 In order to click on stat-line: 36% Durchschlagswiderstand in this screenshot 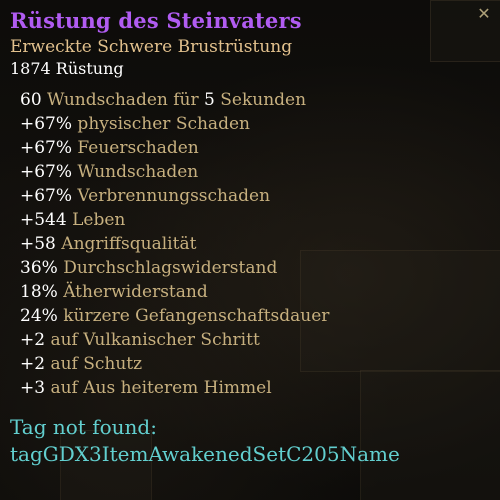, I will do `click(149, 268)`.